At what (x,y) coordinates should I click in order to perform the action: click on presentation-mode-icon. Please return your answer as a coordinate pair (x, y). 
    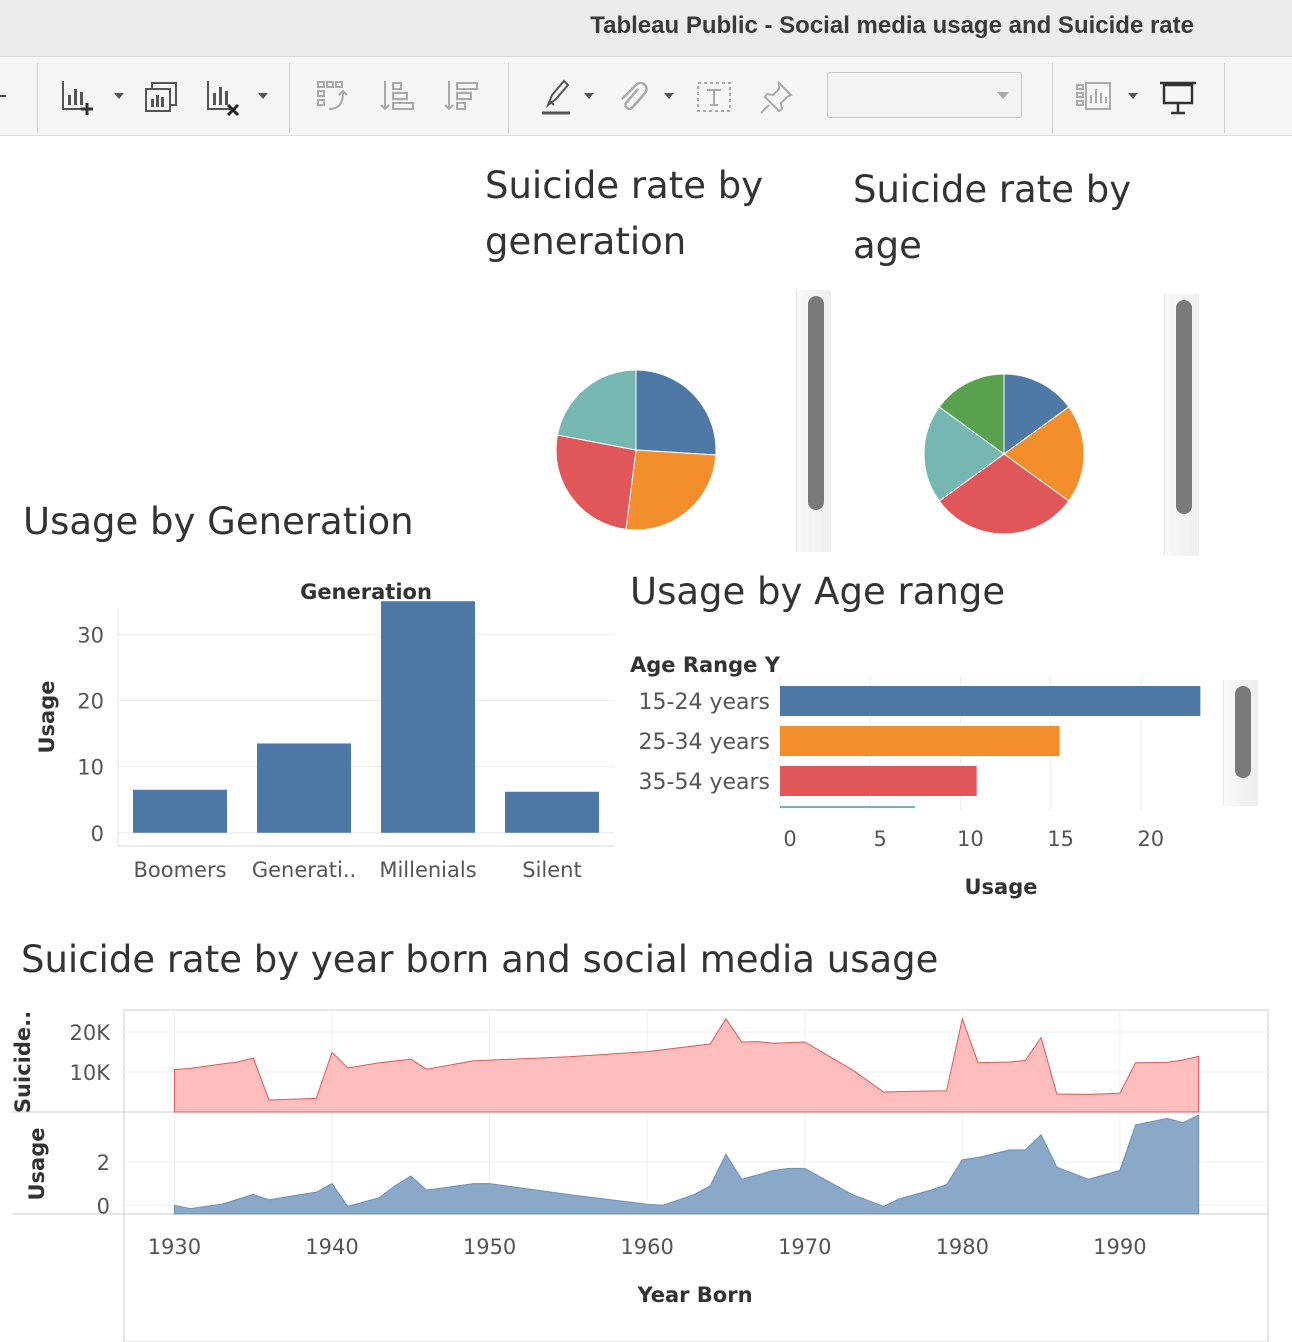
    Looking at the image, I should click on (1178, 97).